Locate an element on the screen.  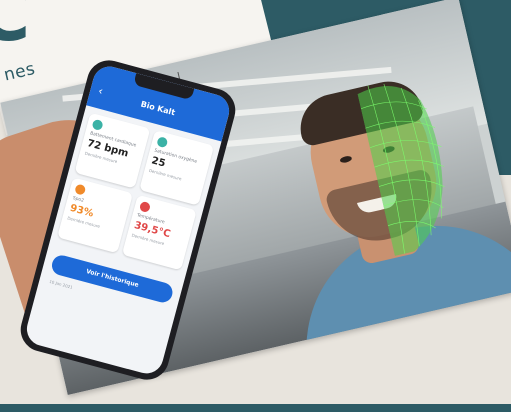
thermometer-icon is located at coordinates (144, 206).